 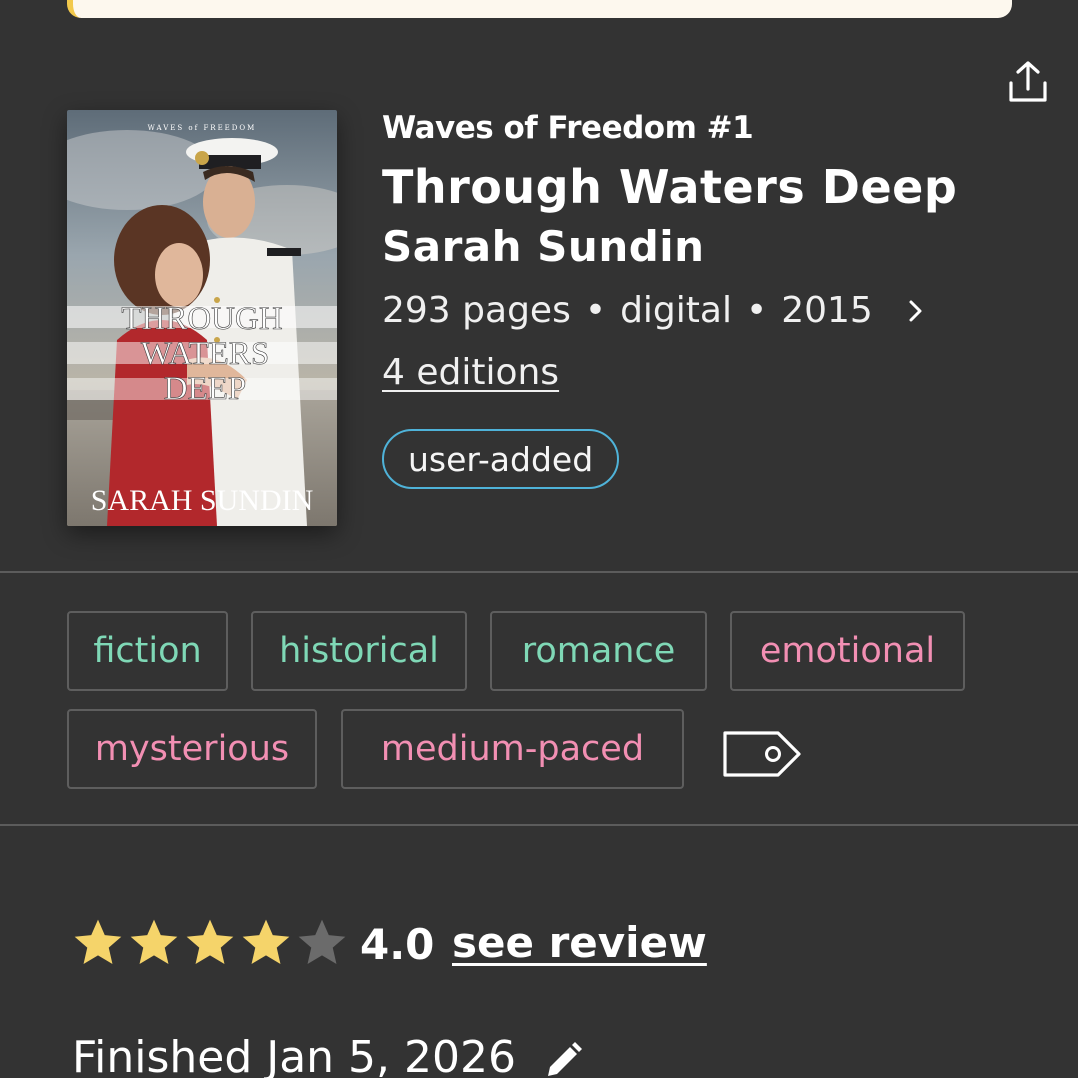 I want to click on series-label: Waves of Freedom #1, so click(x=568, y=128).